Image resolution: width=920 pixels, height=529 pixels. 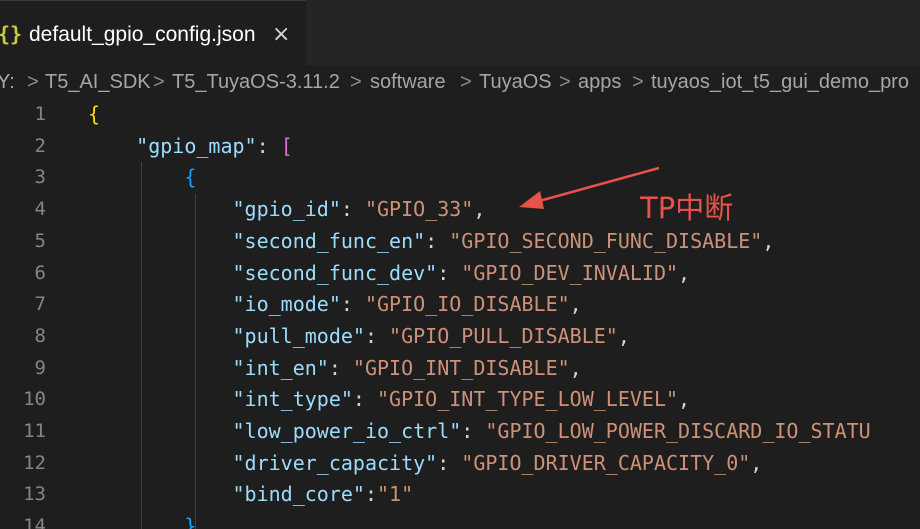 I want to click on code-line: 9 "int_en": "GPIO_INT_DISABLE",, so click(x=460, y=369).